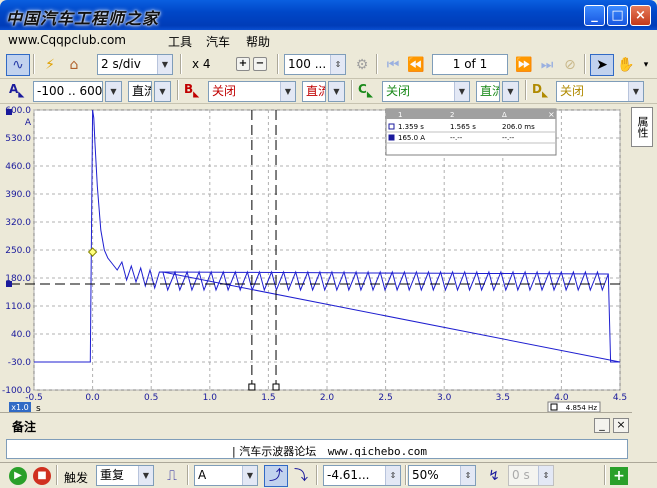  What do you see at coordinates (327, 398) in the screenshot?
I see `x-tick-label: 2.0` at bounding box center [327, 398].